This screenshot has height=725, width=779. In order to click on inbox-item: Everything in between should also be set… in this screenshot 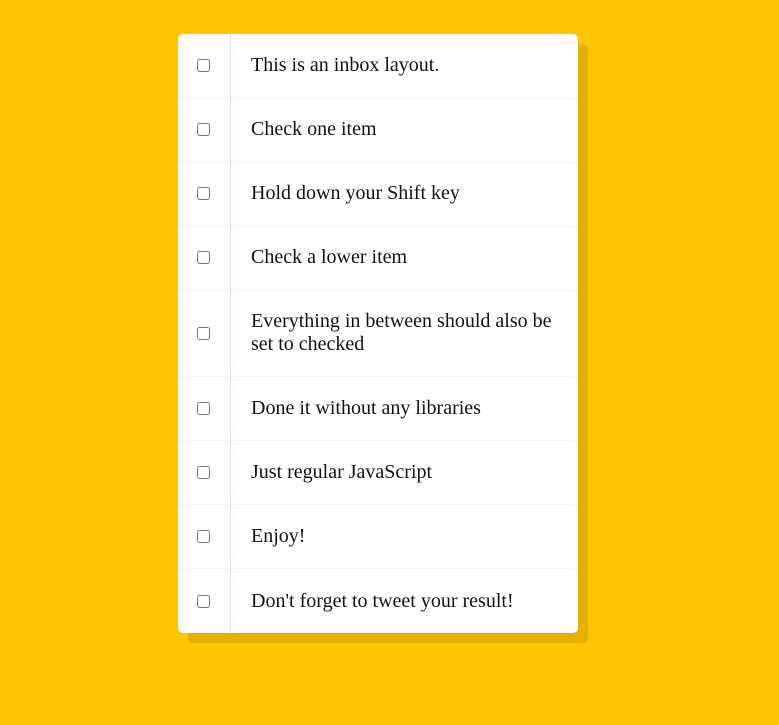, I will do `click(378, 333)`.